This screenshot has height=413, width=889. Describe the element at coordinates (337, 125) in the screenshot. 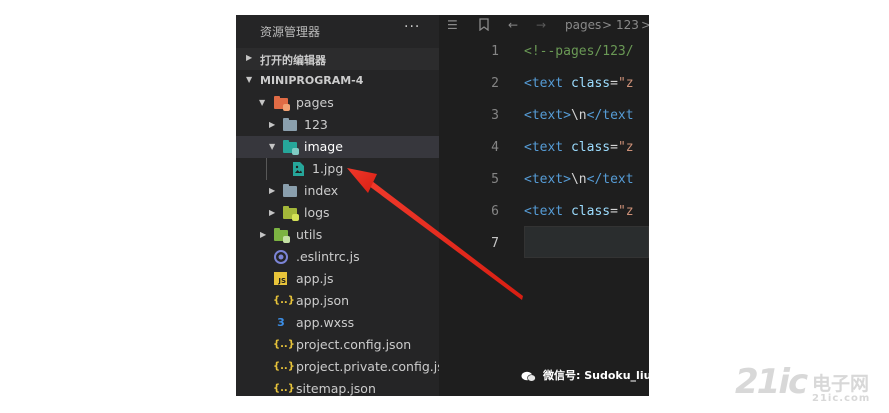

I see `tree-item-123: ▶ 123` at that location.